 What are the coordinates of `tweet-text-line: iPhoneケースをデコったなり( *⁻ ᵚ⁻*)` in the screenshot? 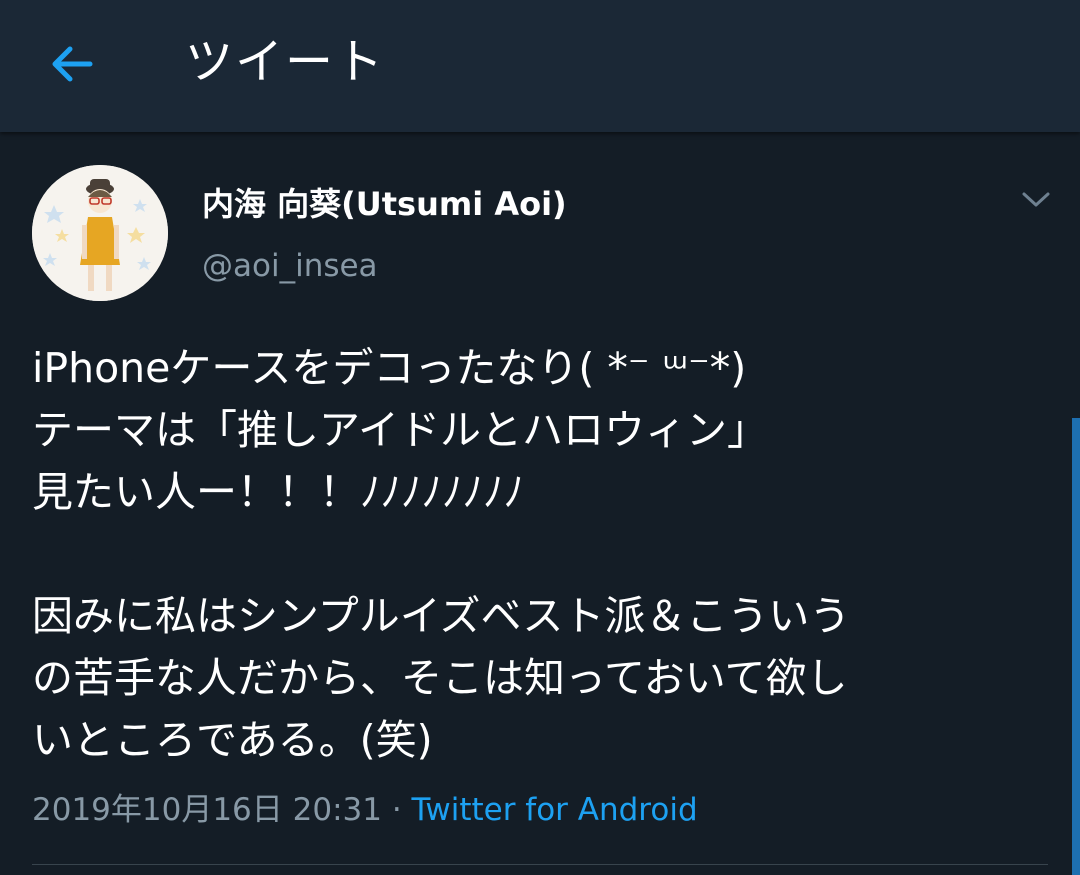 It's located at (389, 368).